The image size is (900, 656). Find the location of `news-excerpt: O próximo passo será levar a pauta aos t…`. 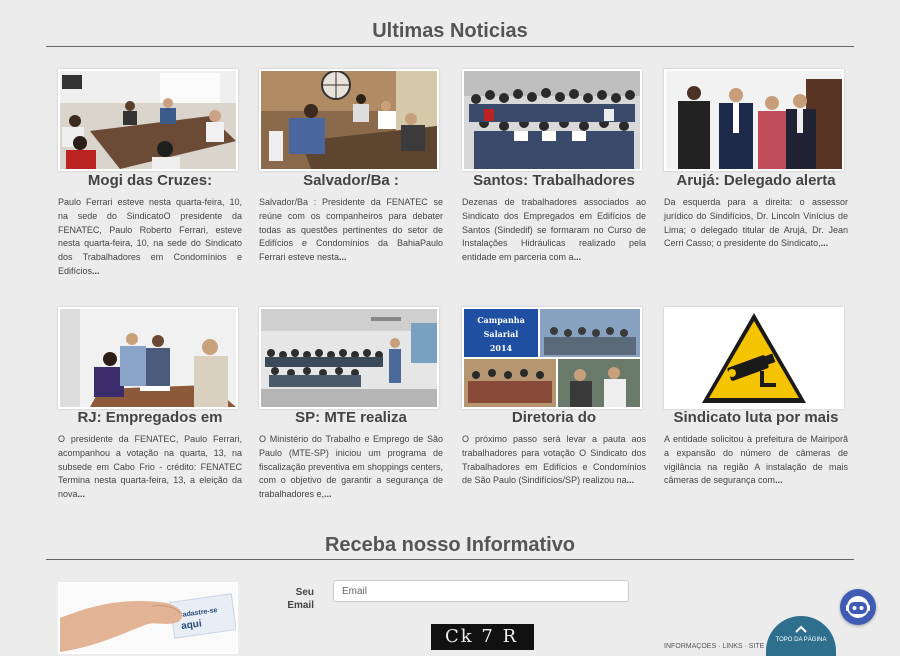

news-excerpt: O próximo passo será levar a pauta aos t… is located at coordinates (554, 460).